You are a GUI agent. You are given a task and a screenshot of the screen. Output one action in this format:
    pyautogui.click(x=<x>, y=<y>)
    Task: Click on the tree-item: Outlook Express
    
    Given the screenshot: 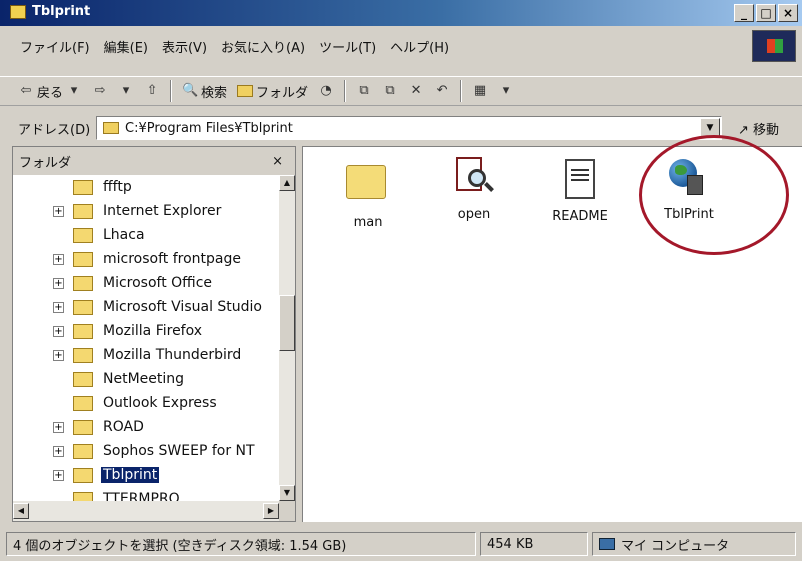 What is the action you would take?
    pyautogui.click(x=146, y=403)
    